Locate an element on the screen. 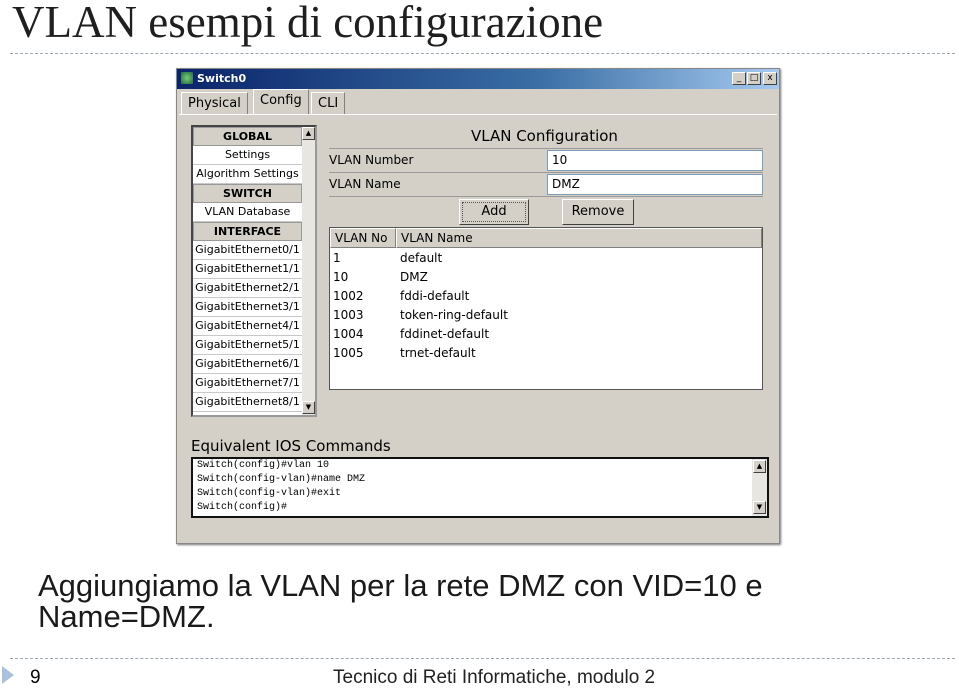 This screenshot has width=959, height=691. vlan-name-label: VLAN Name is located at coordinates (365, 184).